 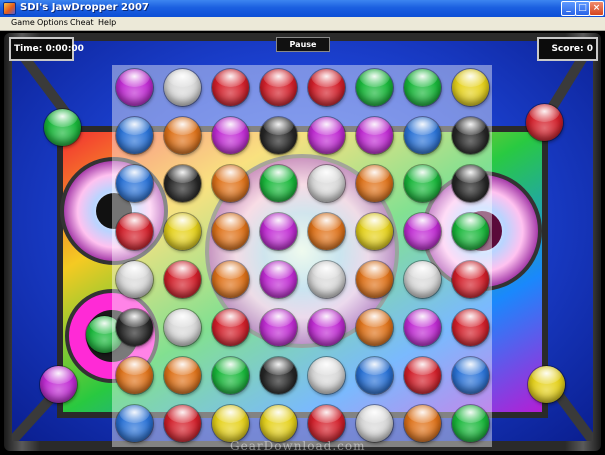 What do you see at coordinates (23, 22) in the screenshot?
I see `menu-game: Game` at bounding box center [23, 22].